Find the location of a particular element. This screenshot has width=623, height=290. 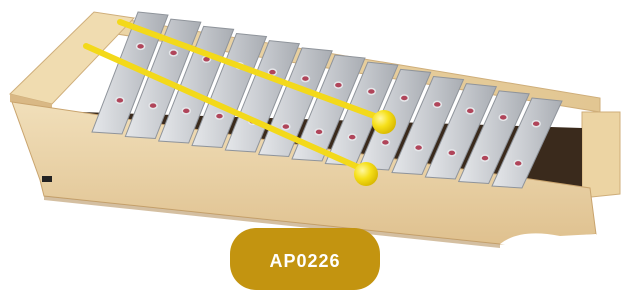

product-code-label: AP0226 is located at coordinates (305, 261).